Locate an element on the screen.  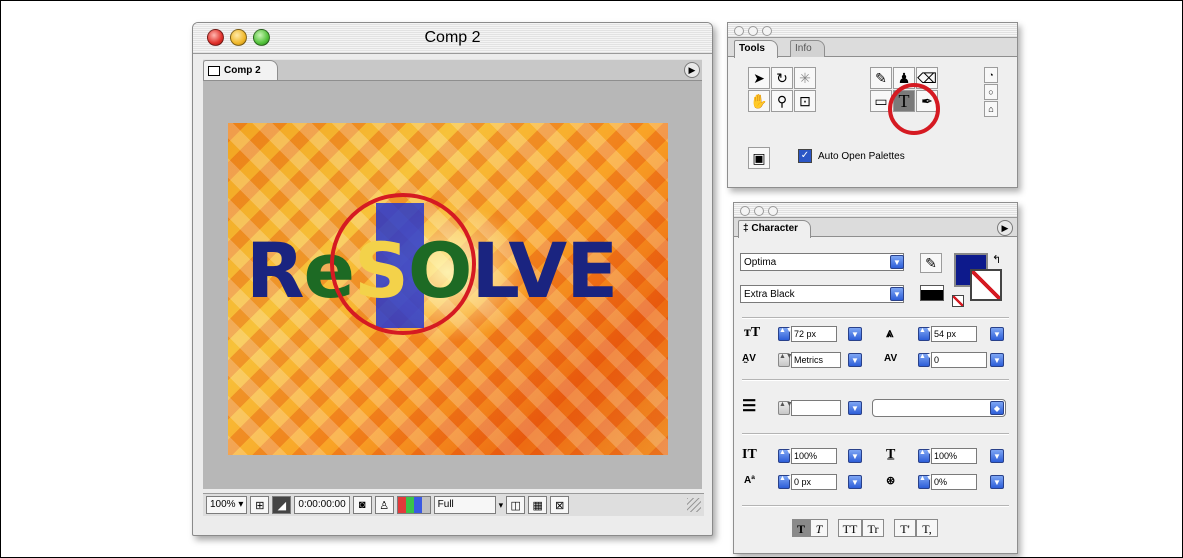
region-of-interest-icon: ◫ is located at coordinates (516, 505).